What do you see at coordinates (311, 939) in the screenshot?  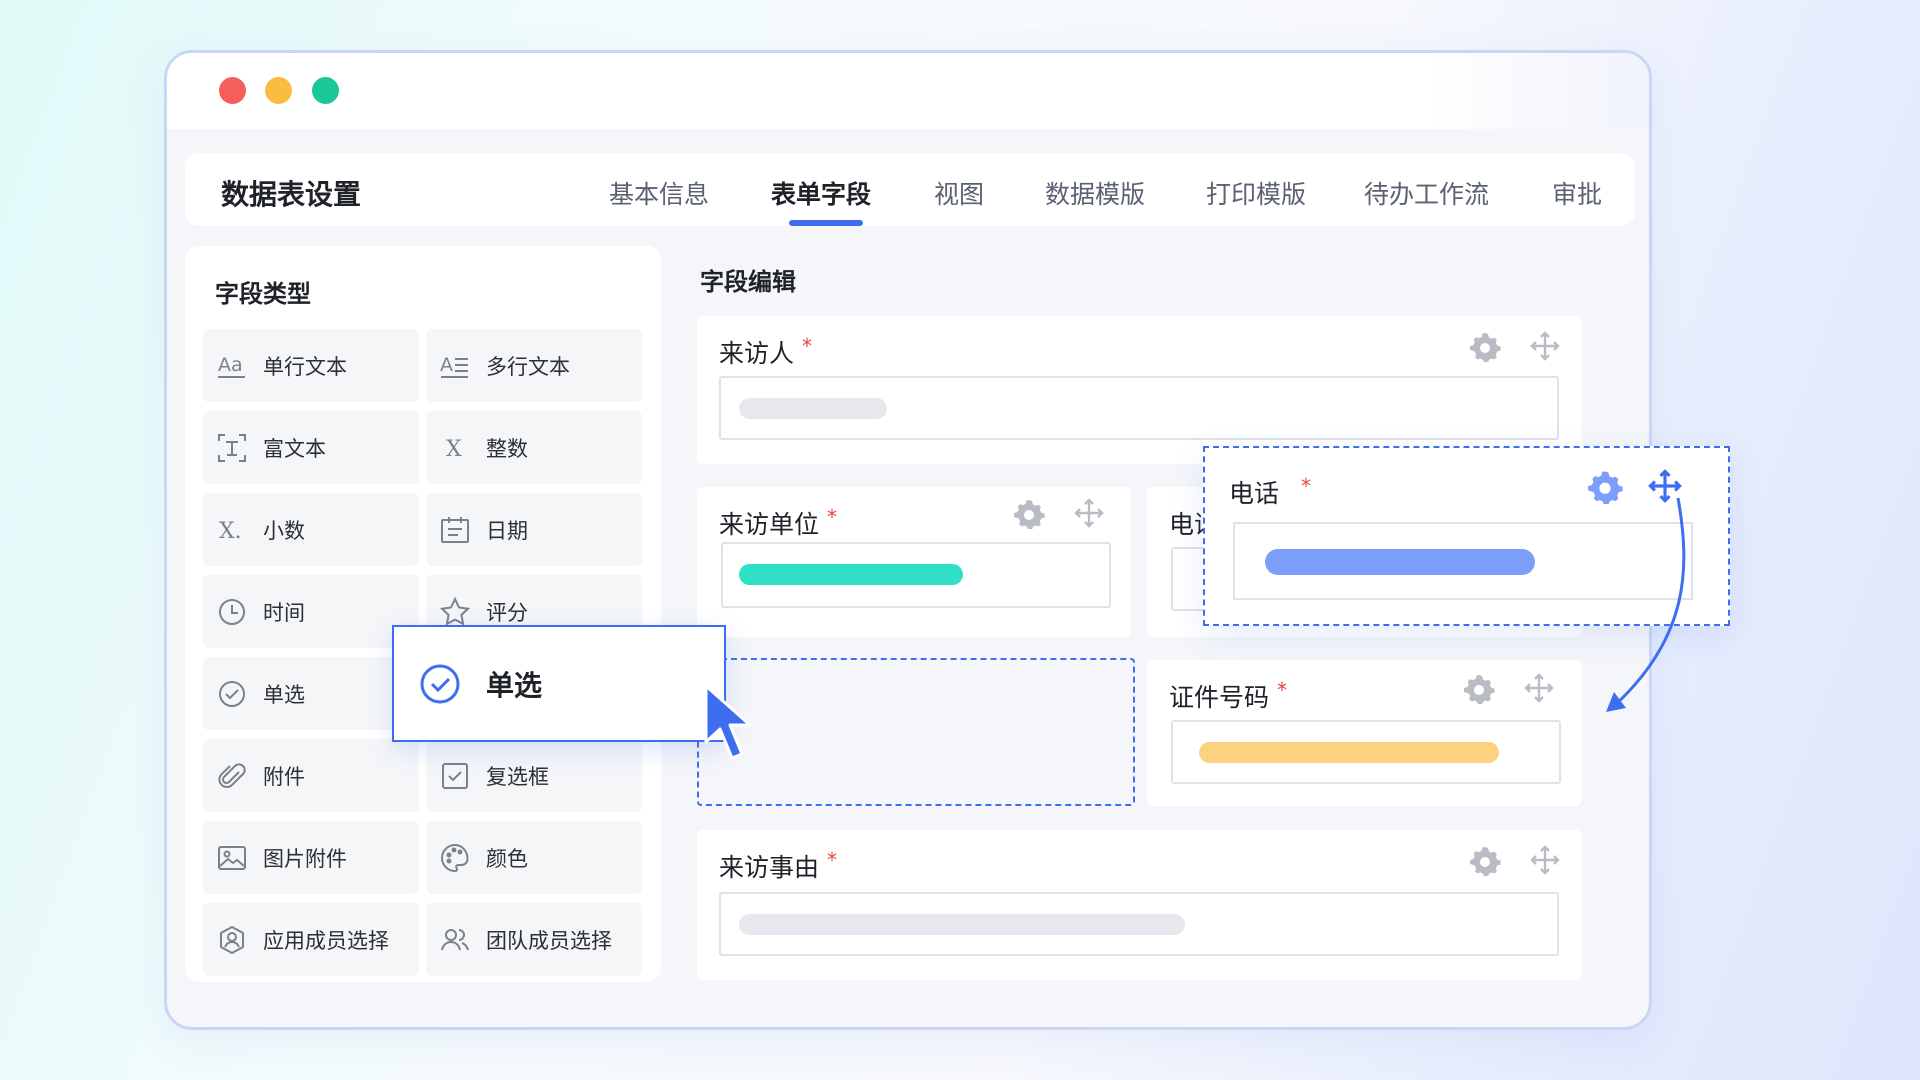 I see `field-type-app-member: 应用成员选择` at bounding box center [311, 939].